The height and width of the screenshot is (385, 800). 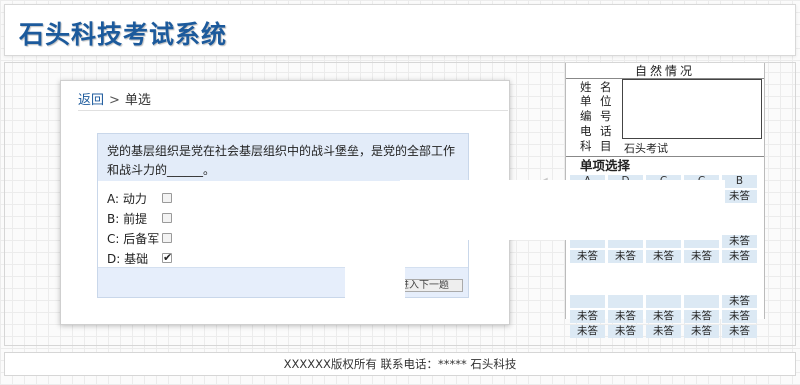 What do you see at coordinates (167, 258) in the screenshot?
I see `option-d-checkbox` at bounding box center [167, 258].